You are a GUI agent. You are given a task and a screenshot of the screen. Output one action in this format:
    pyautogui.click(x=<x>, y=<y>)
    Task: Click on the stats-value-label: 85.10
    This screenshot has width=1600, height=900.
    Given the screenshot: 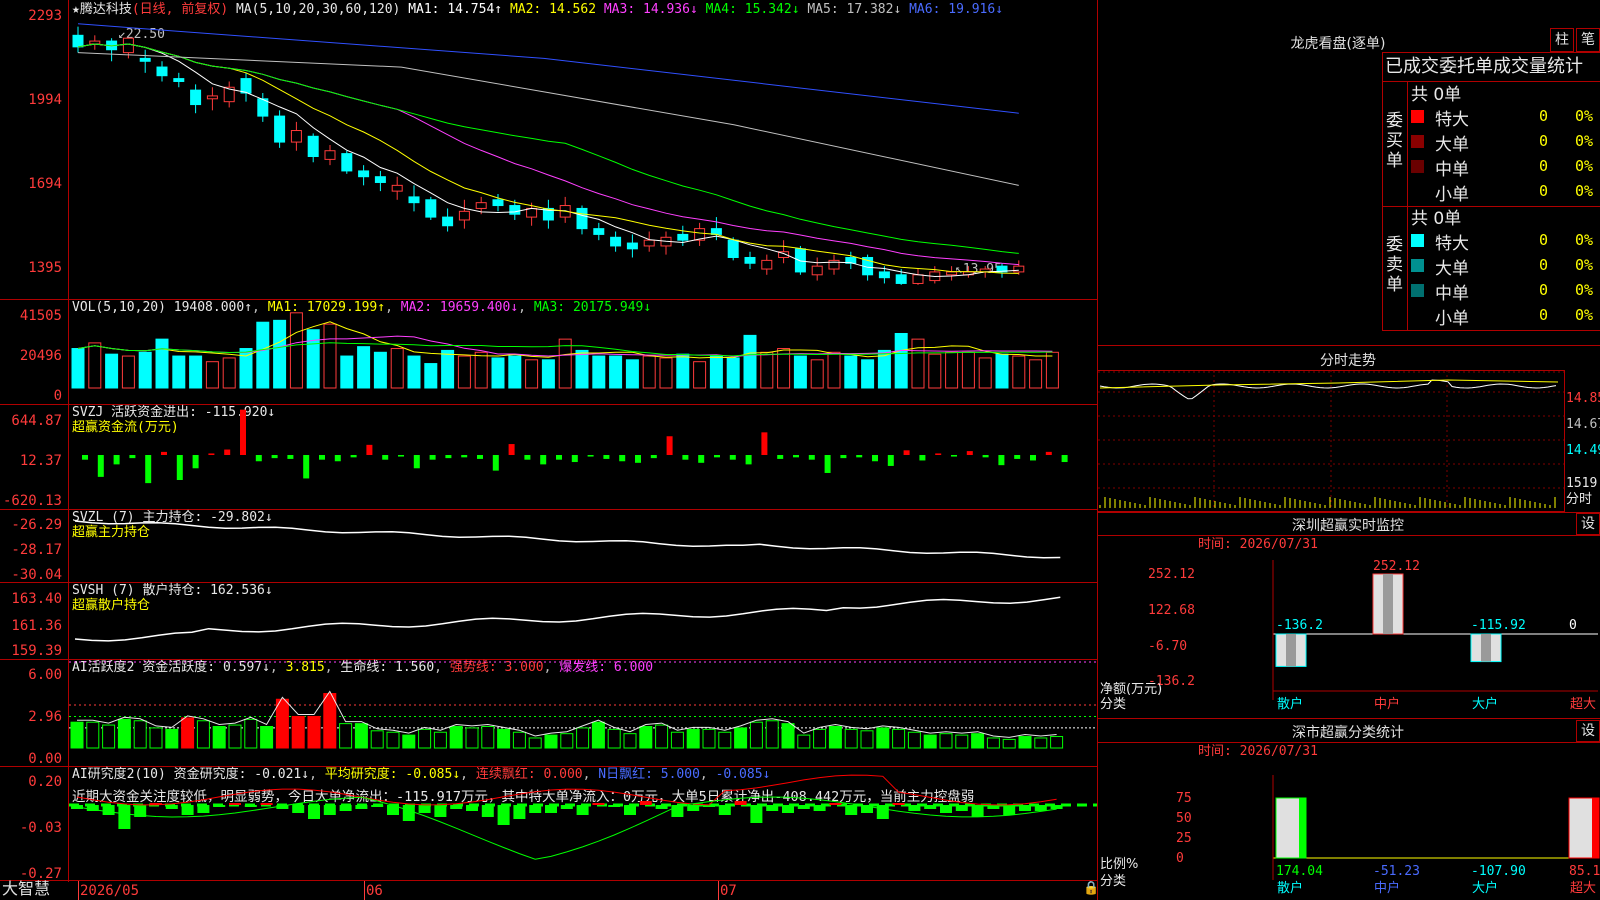 What is the action you would take?
    pyautogui.click(x=1584, y=871)
    